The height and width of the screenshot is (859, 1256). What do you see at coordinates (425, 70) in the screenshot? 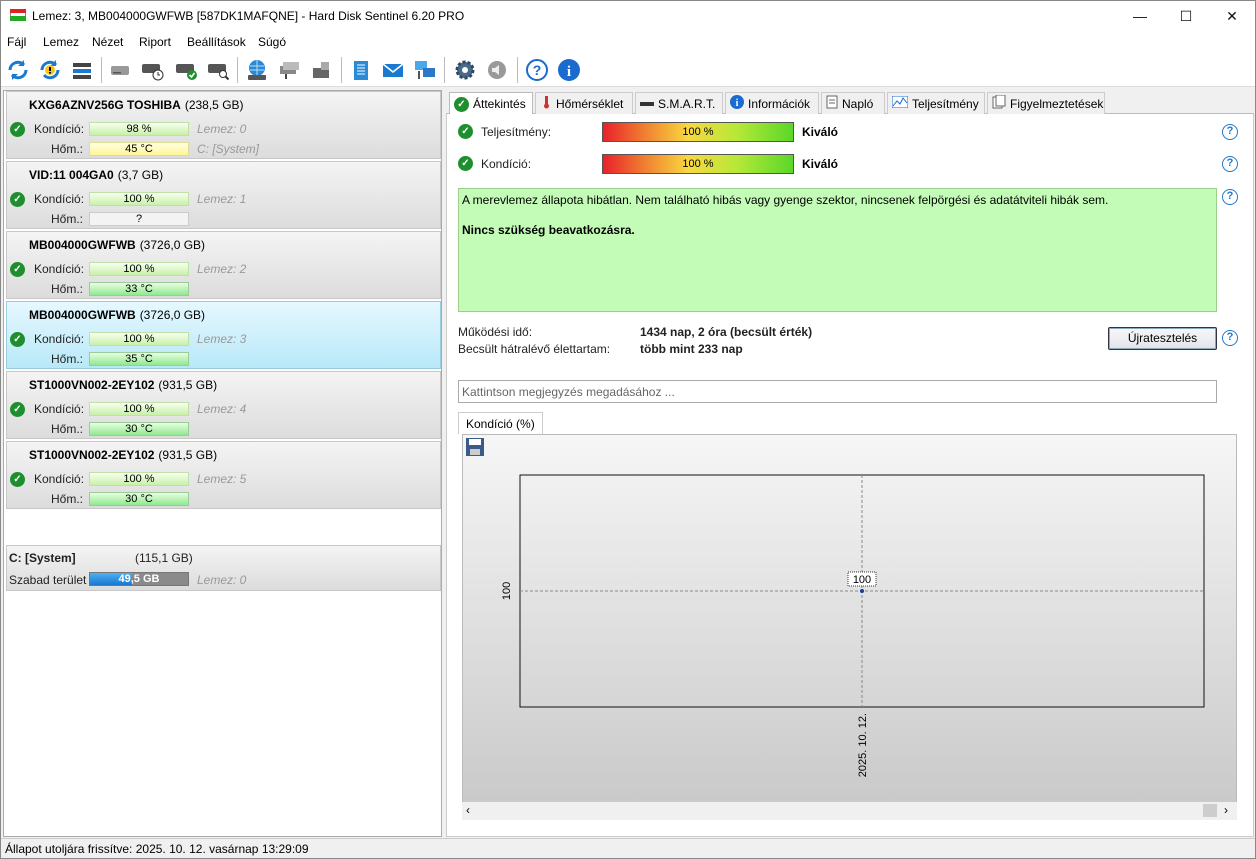
I see `network-share-icon` at bounding box center [425, 70].